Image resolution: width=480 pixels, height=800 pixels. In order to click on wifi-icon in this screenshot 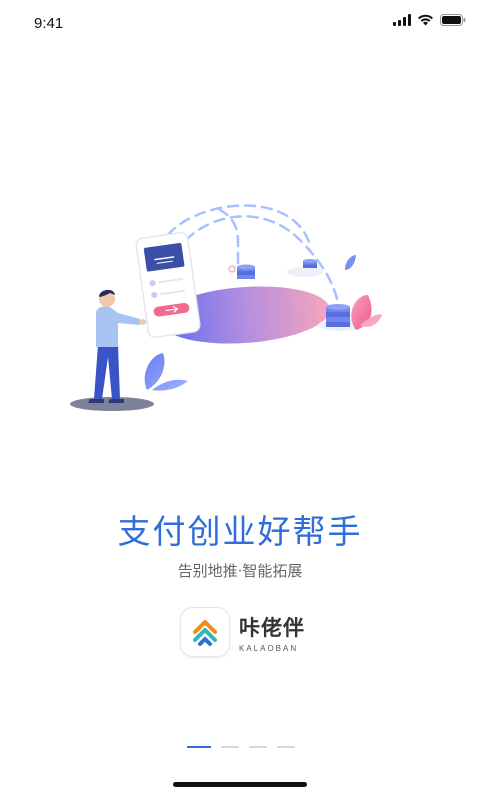, I will do `click(425, 20)`.